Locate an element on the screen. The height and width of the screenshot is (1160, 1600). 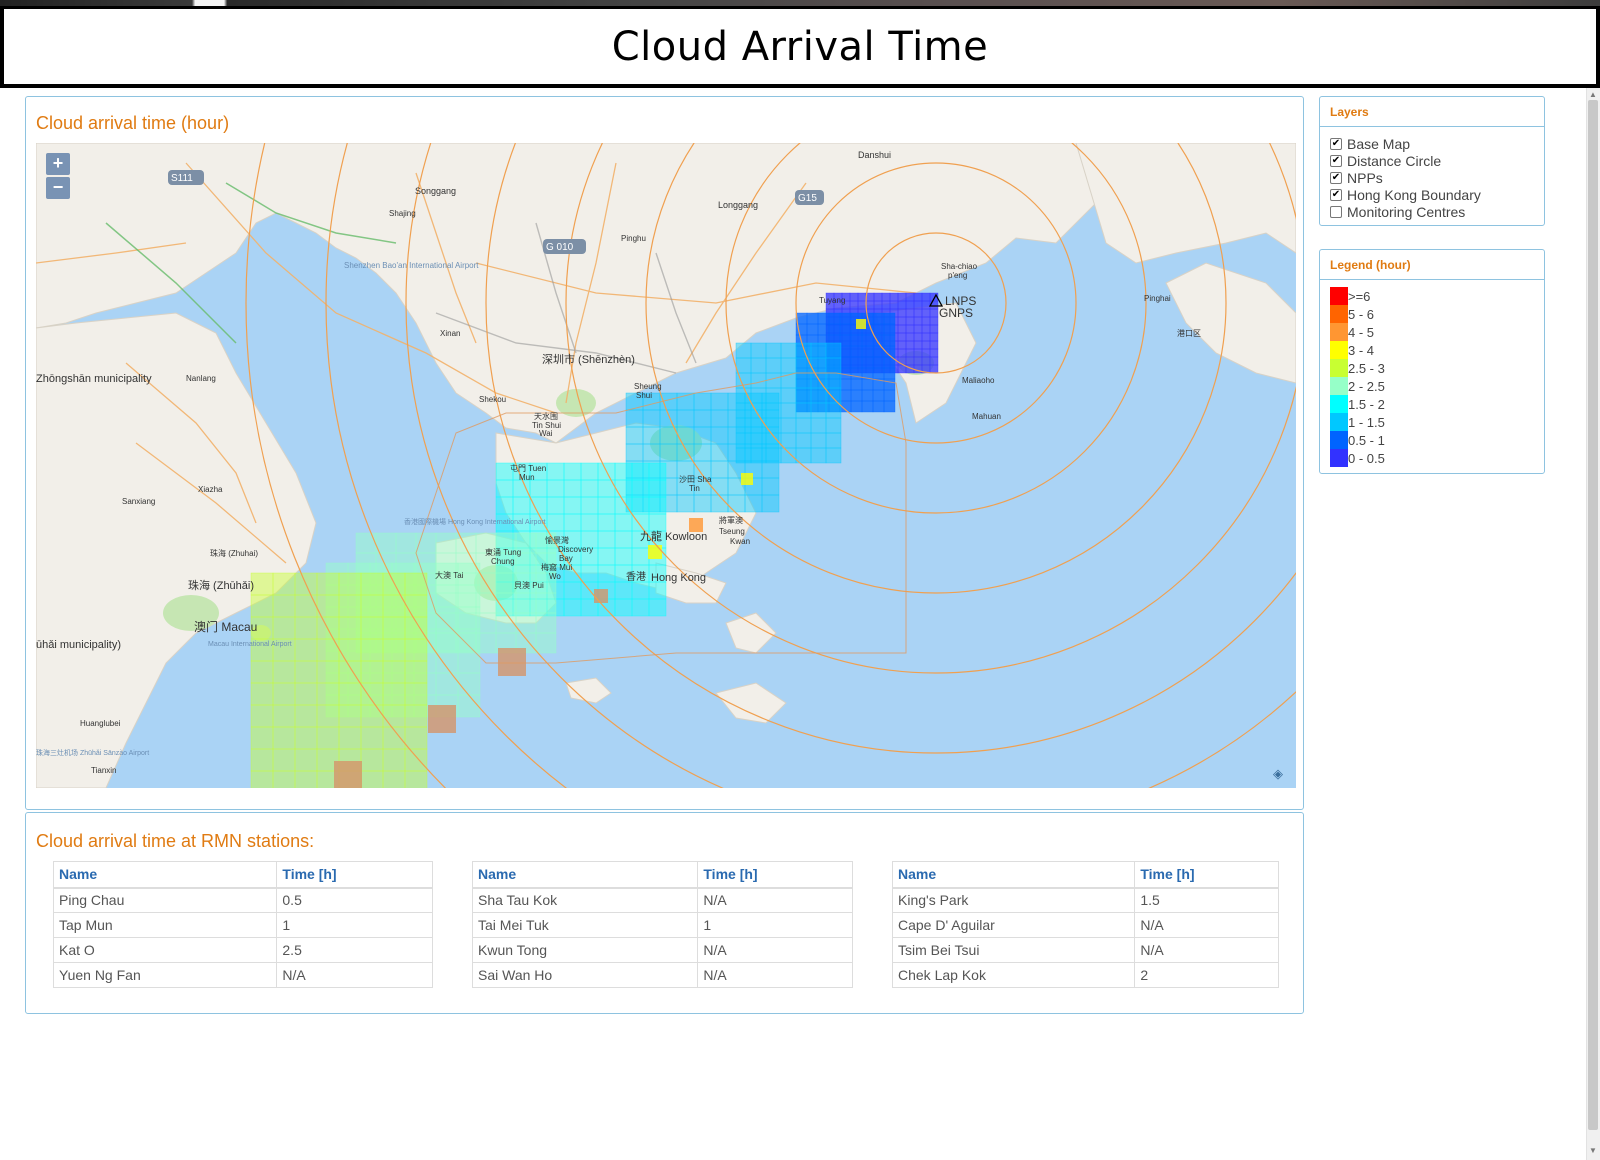
map-place-label: G 010 is located at coordinates (560, 247).